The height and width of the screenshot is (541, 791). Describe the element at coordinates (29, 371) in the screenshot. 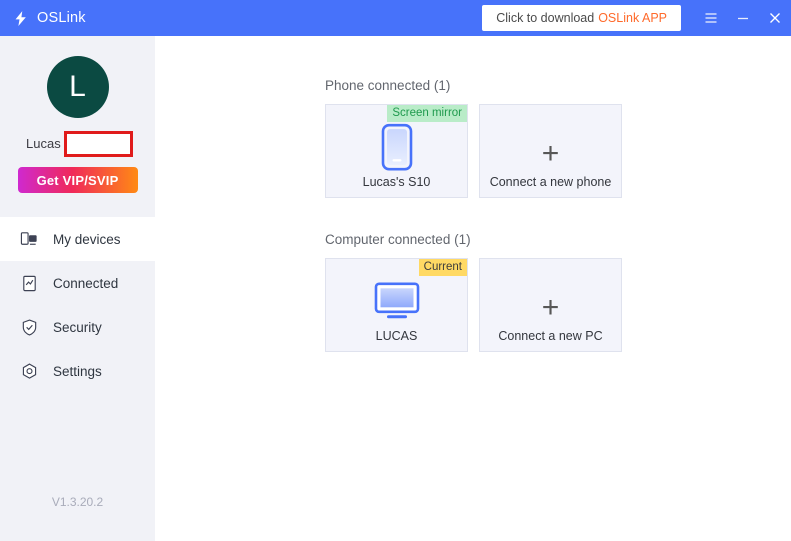

I see `gear-hexagon-icon` at that location.